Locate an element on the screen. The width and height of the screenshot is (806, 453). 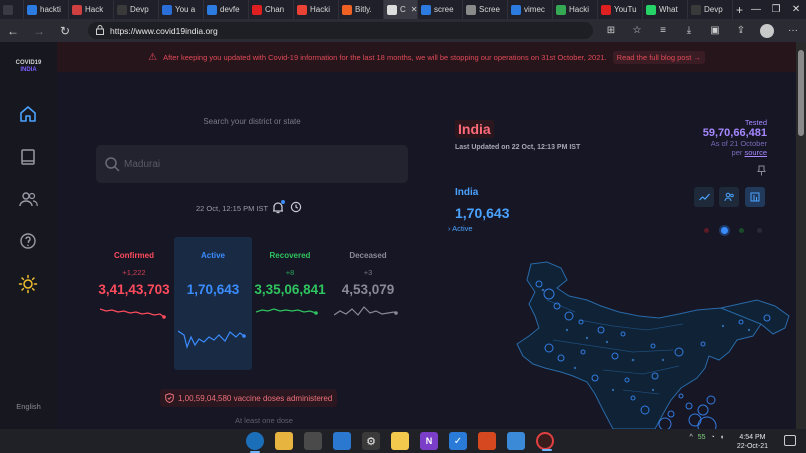
language-selector: English is located at coordinates (28, 406).